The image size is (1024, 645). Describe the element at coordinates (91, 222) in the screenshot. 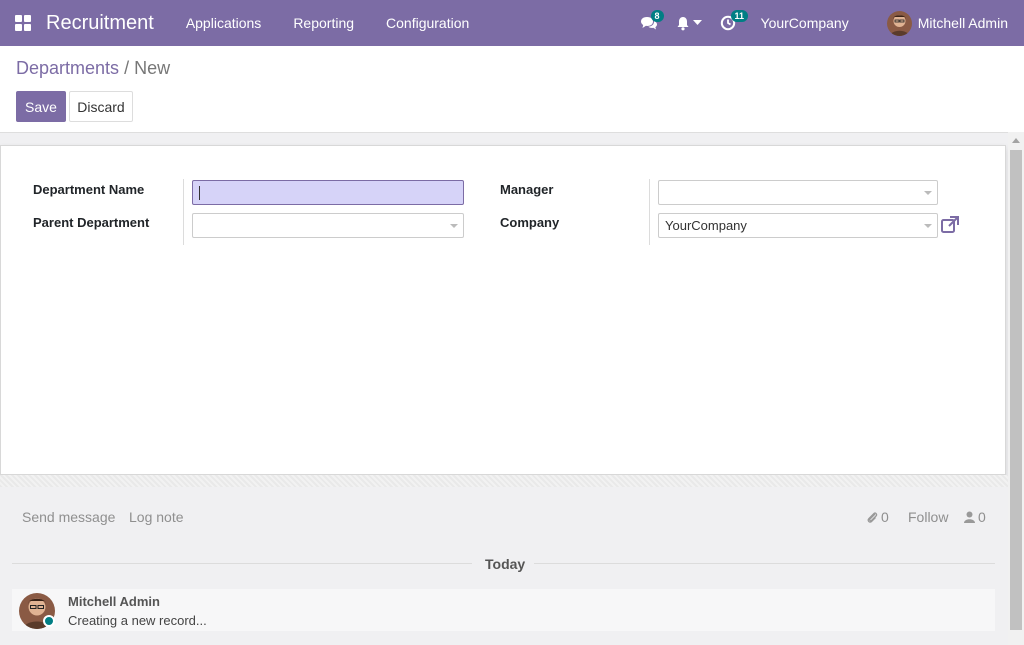

I see `parent-department-label: Parent Department` at that location.